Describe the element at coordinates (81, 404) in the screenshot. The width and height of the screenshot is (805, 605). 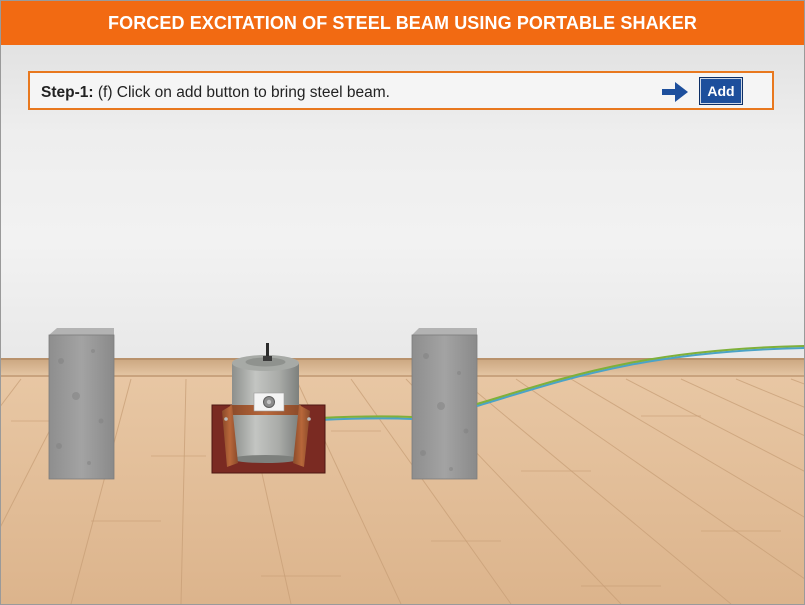
I see `left-concrete-support` at that location.